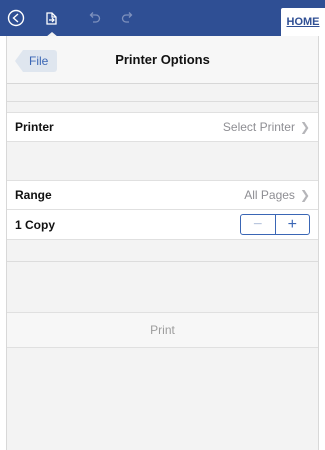 The image size is (325, 450). Describe the element at coordinates (162, 195) in the screenshot. I see `range-row: Range All Pages ❯` at that location.